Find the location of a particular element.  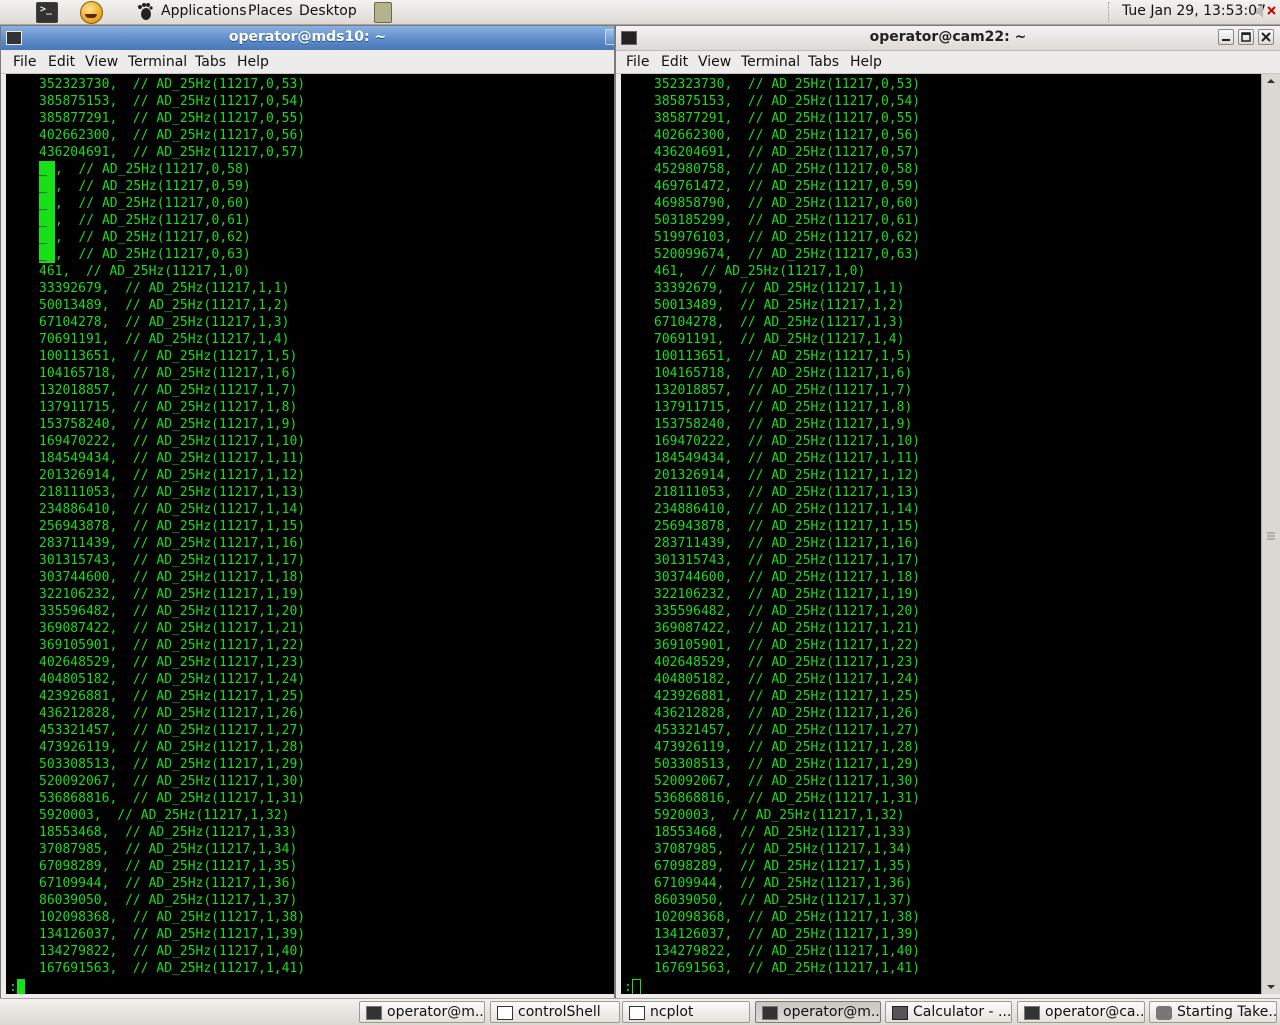

prompt-text: : is located at coordinates (628, 987).